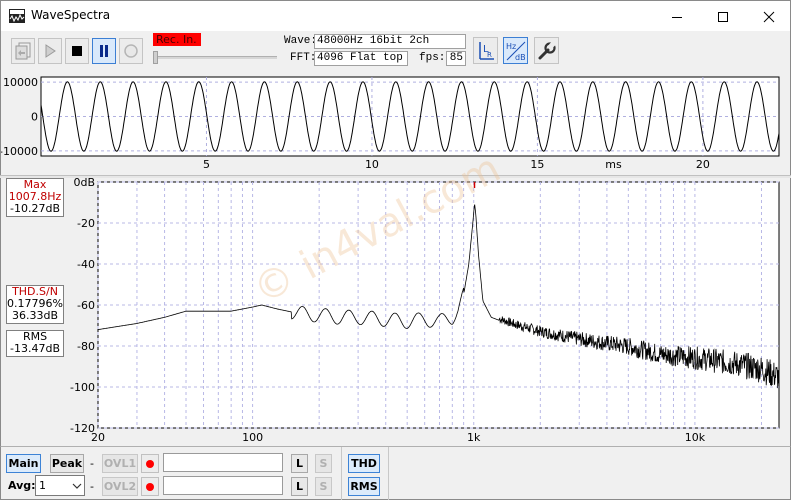 Image resolution: width=791 pixels, height=500 pixels. Describe the element at coordinates (474, 437) in the screenshot. I see `spectrum-x-tick-label: 1k` at that location.